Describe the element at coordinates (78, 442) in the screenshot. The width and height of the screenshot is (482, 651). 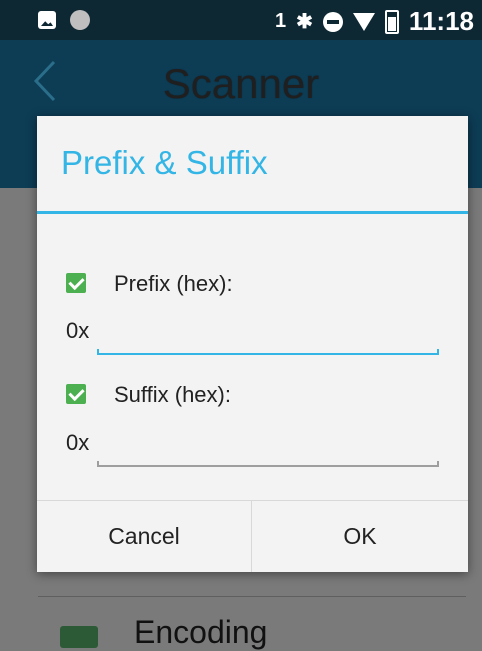
I see `suffix-hex-marker: 0x` at that location.